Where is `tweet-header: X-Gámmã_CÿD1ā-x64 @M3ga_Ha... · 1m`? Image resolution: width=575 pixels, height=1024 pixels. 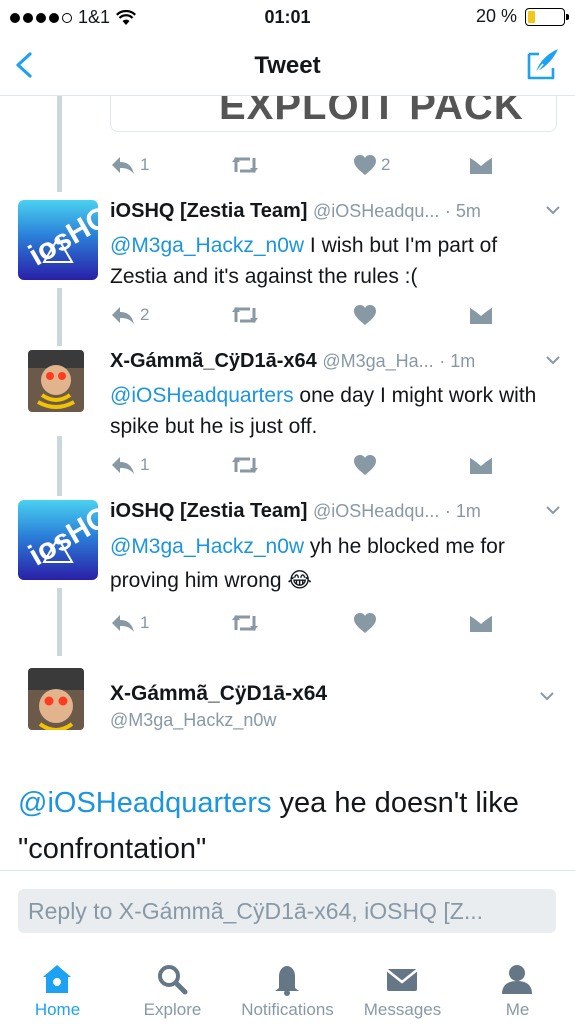
tweet-header: X-Gámmã_CÿD1ā-x64 @M3ga_Ha... · 1m is located at coordinates (335, 361).